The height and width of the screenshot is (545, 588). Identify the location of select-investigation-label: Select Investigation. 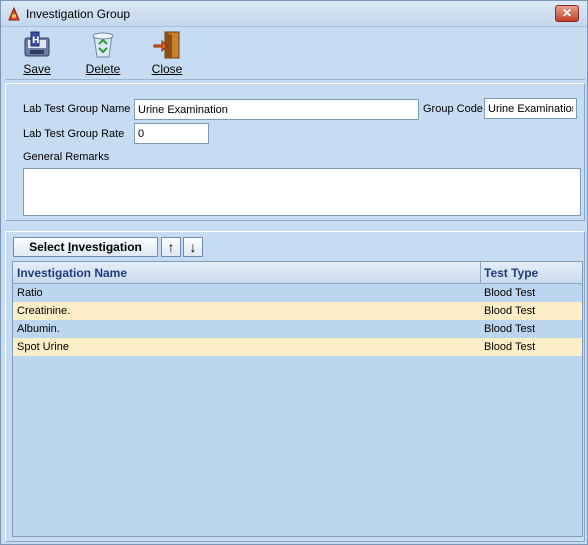
(85, 247).